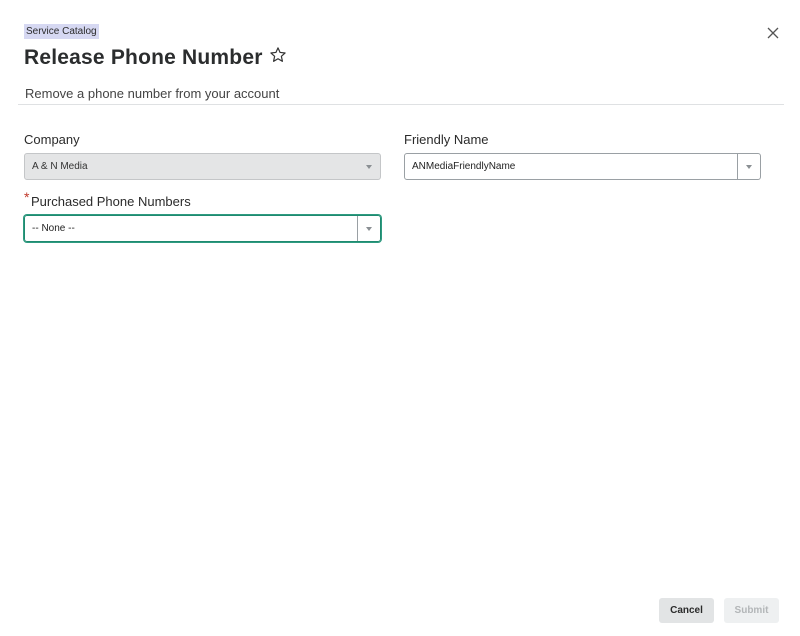 This screenshot has height=636, width=800. I want to click on title-row: Release Phone Number, so click(155, 58).